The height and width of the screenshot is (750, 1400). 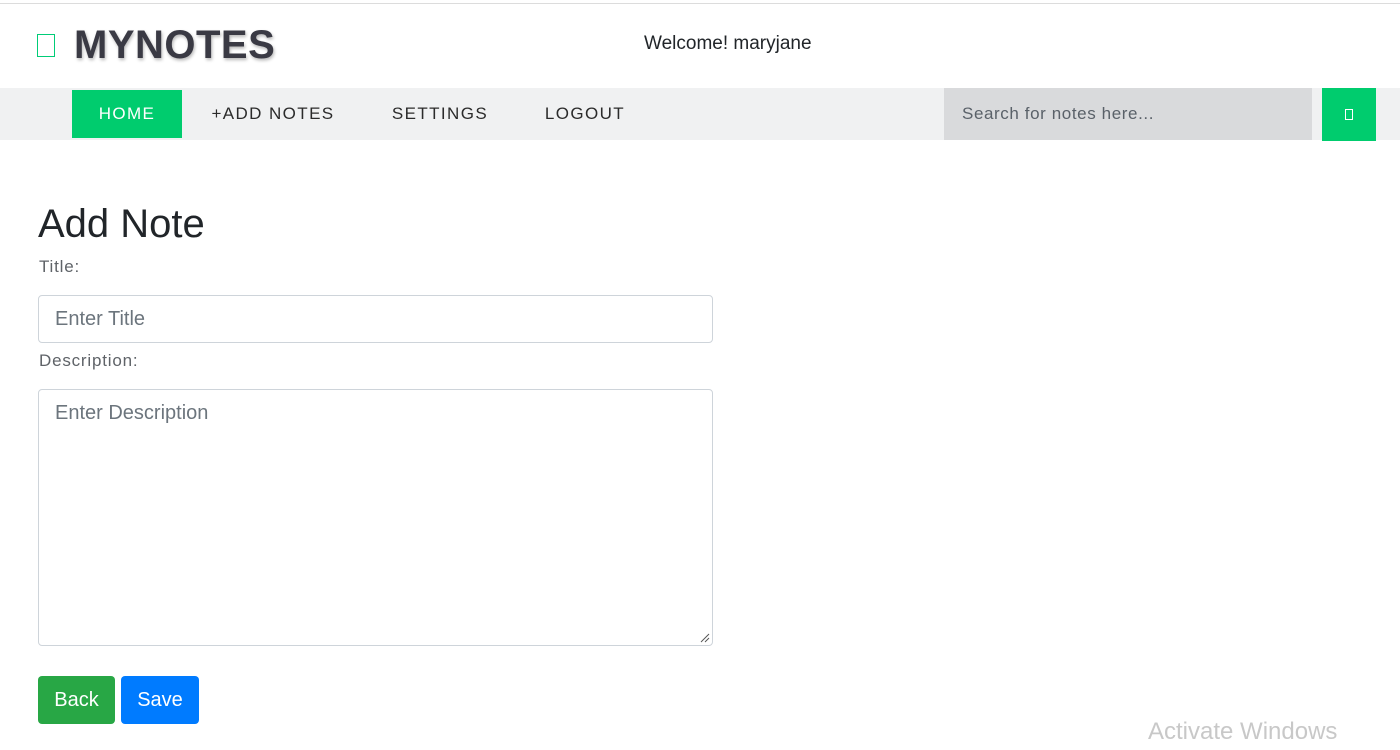 What do you see at coordinates (440, 114) in the screenshot?
I see `nav-settings: SETTINGS` at bounding box center [440, 114].